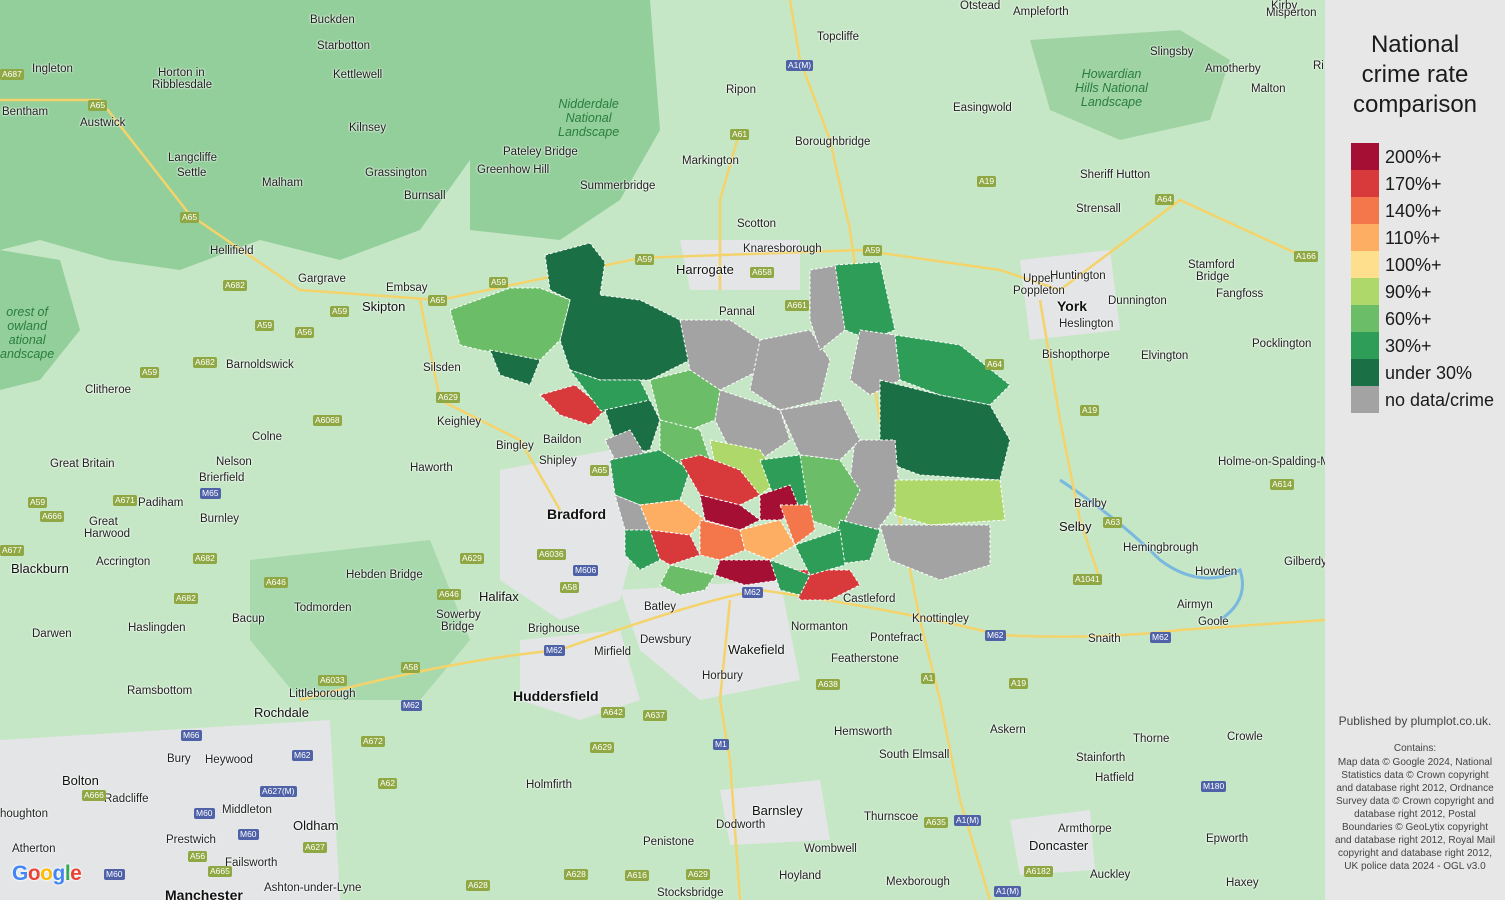  Describe the element at coordinates (384, 306) in the screenshot. I see `place-label: Skipton` at that location.